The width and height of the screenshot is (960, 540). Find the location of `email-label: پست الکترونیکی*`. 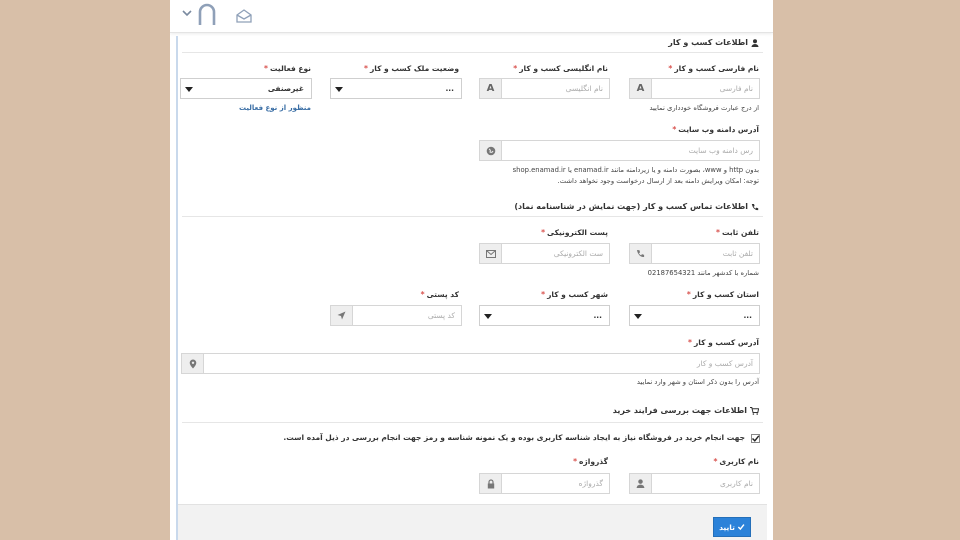

email-label: پست الکترونیکی* is located at coordinates (574, 232).